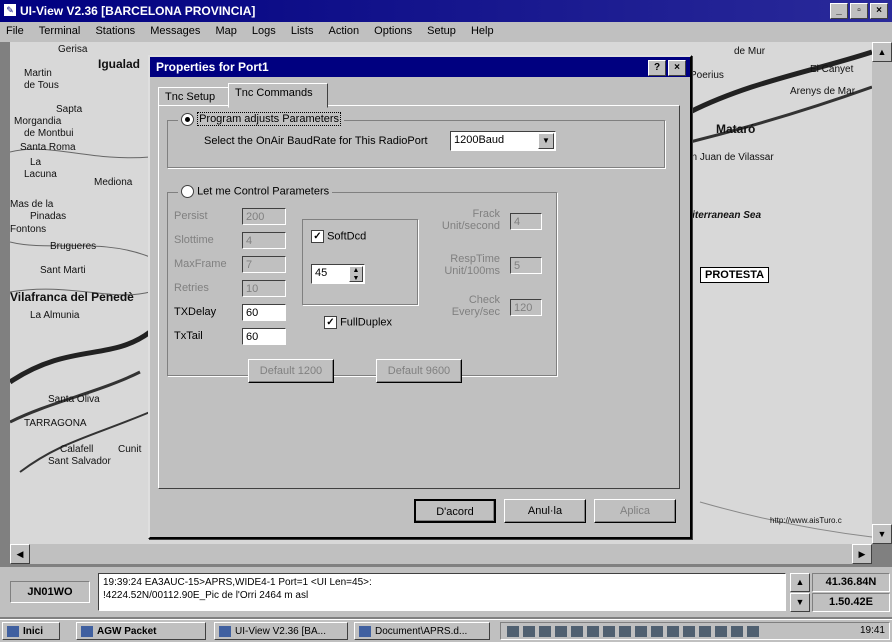 Image resolution: width=892 pixels, height=642 pixels. What do you see at coordinates (69, 109) in the screenshot?
I see `map-label: Sapta` at bounding box center [69, 109].